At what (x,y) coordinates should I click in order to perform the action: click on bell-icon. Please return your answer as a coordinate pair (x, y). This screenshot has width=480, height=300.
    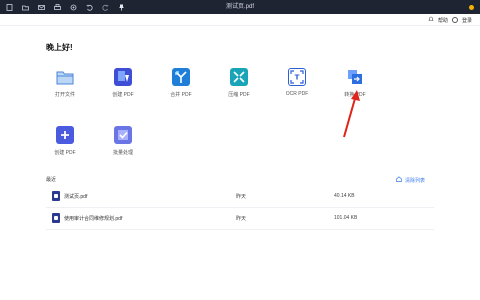
    Looking at the image, I should click on (431, 20).